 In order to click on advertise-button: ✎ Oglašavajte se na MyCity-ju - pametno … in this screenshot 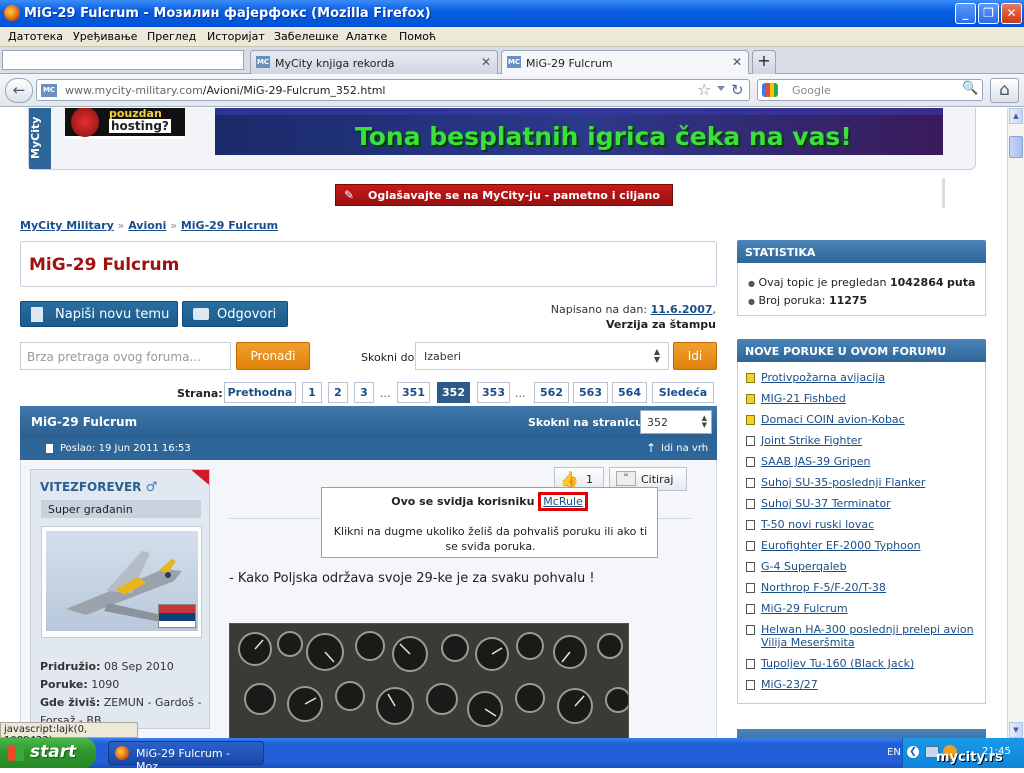, I will do `click(504, 195)`.